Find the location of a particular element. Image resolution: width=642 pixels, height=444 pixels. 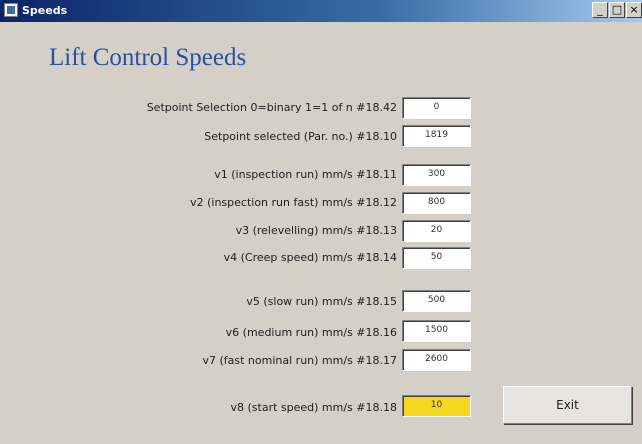

v3-field: 20 is located at coordinates (436, 231).